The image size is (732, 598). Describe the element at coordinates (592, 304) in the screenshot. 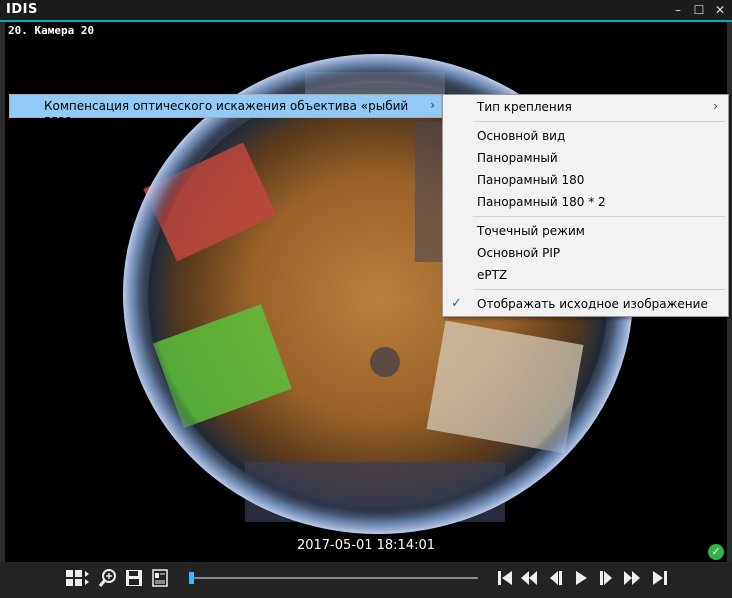

I see `submenu-item-label: Отображать исходное изображение` at that location.